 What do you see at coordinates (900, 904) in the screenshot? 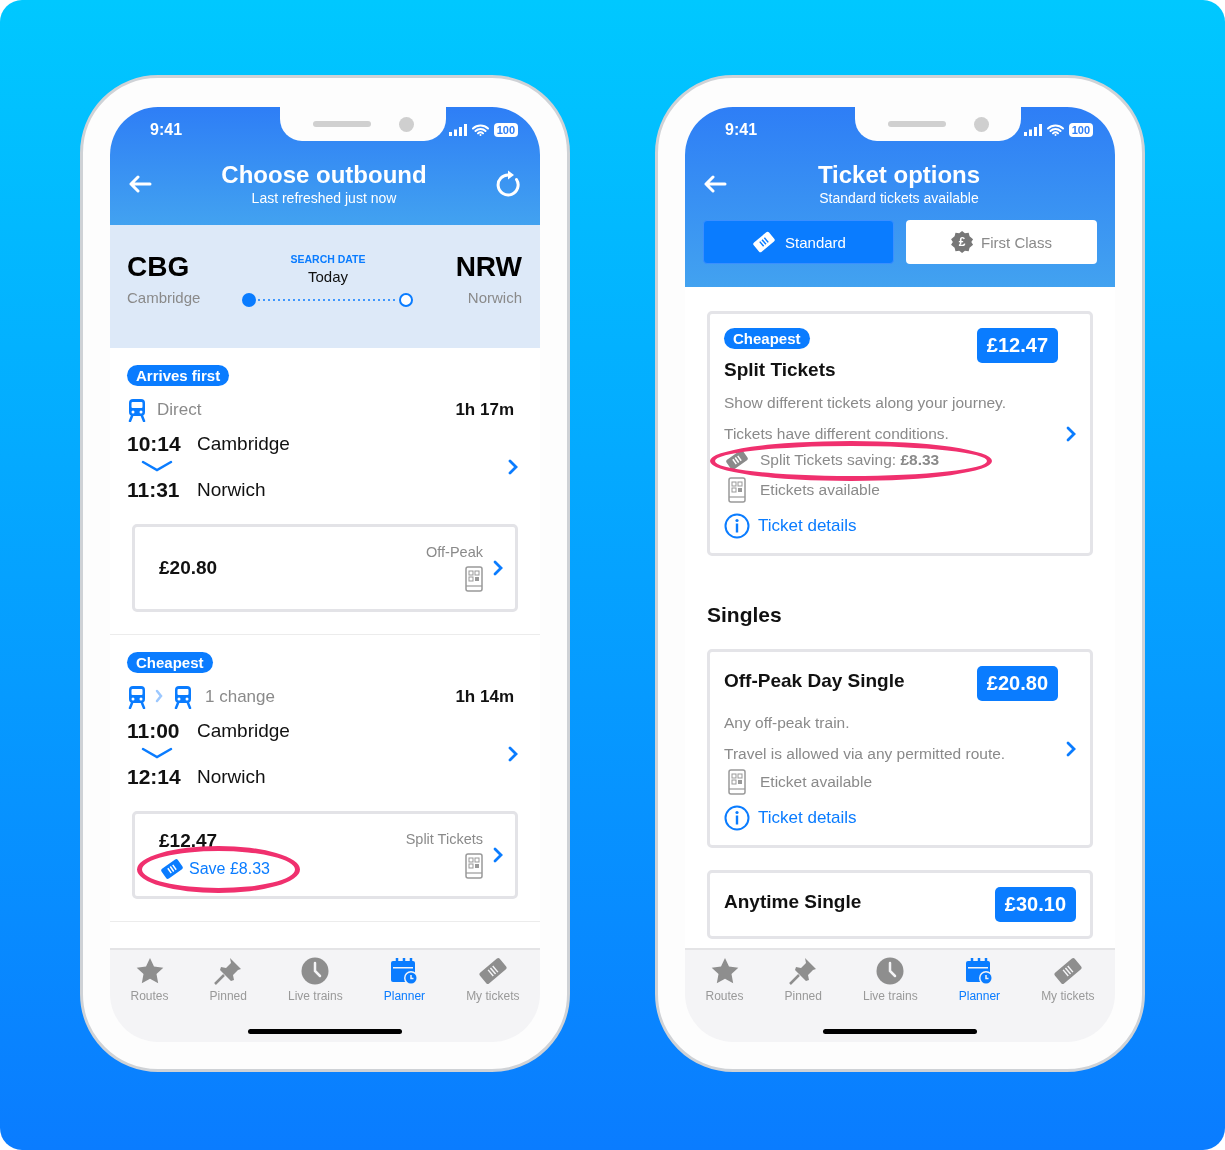
I see `ticket-card: Anytime Single £30.10` at bounding box center [900, 904].